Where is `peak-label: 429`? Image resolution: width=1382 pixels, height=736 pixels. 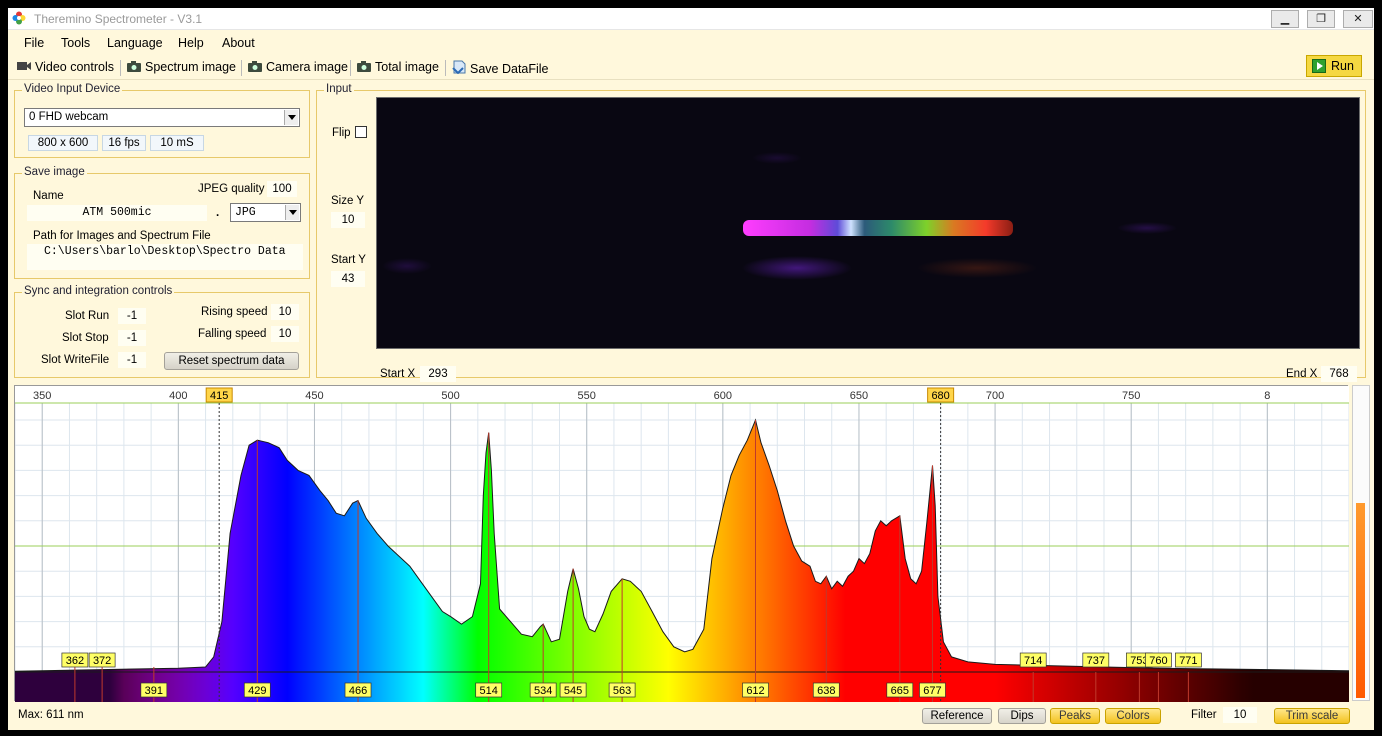 peak-label: 429 is located at coordinates (257, 691).